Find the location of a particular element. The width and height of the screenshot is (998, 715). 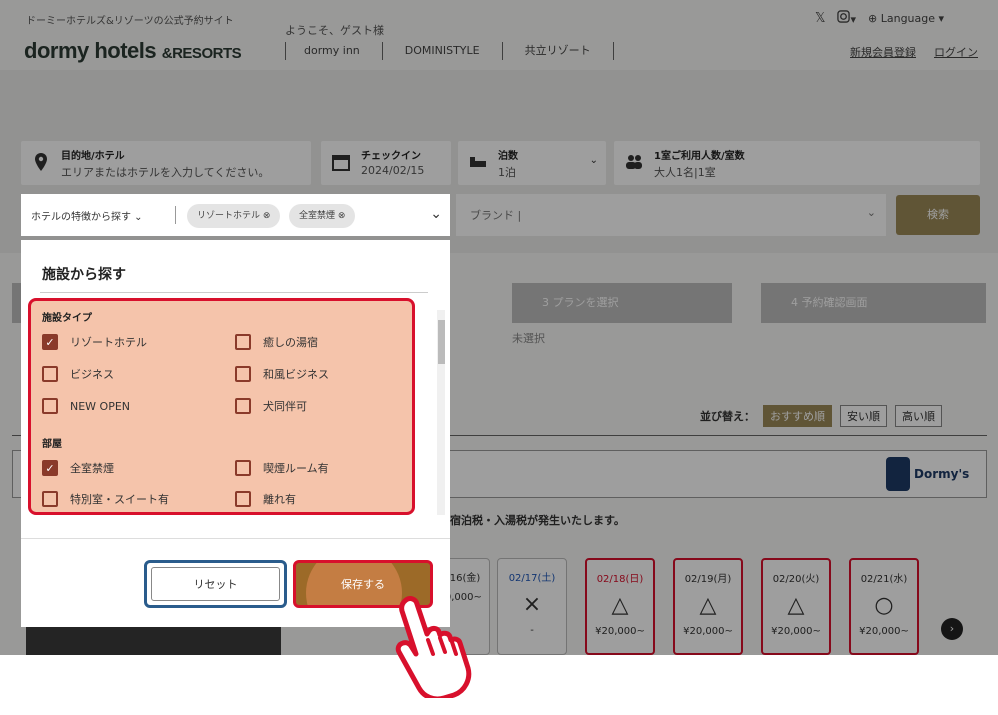

filter-divider is located at coordinates (175, 215).